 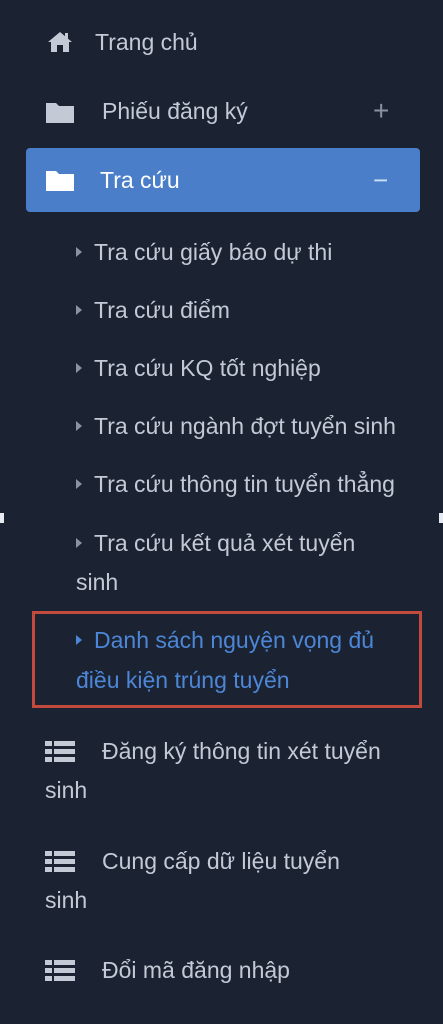 I want to click on menu-item-home-label: Trang chủ, so click(x=146, y=42).